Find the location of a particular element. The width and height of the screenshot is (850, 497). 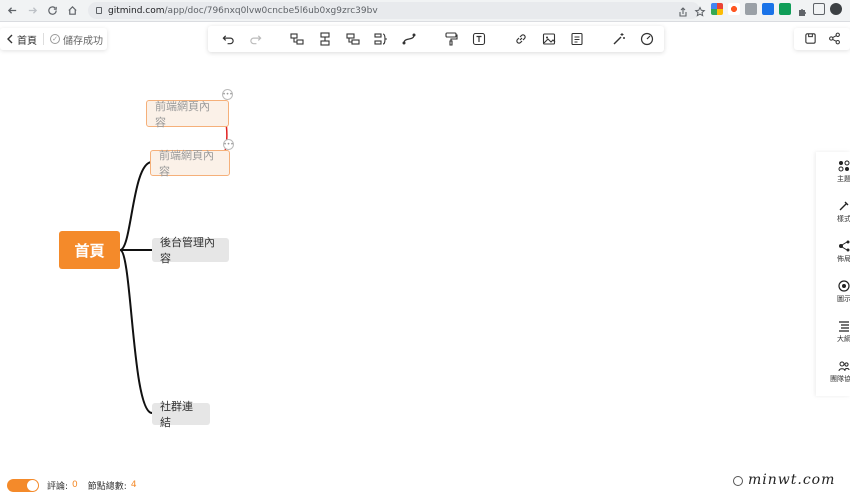

right-side-panel: 主題 樣式 佈局 圖示 大綱 團隊協作 is located at coordinates (833, 274).